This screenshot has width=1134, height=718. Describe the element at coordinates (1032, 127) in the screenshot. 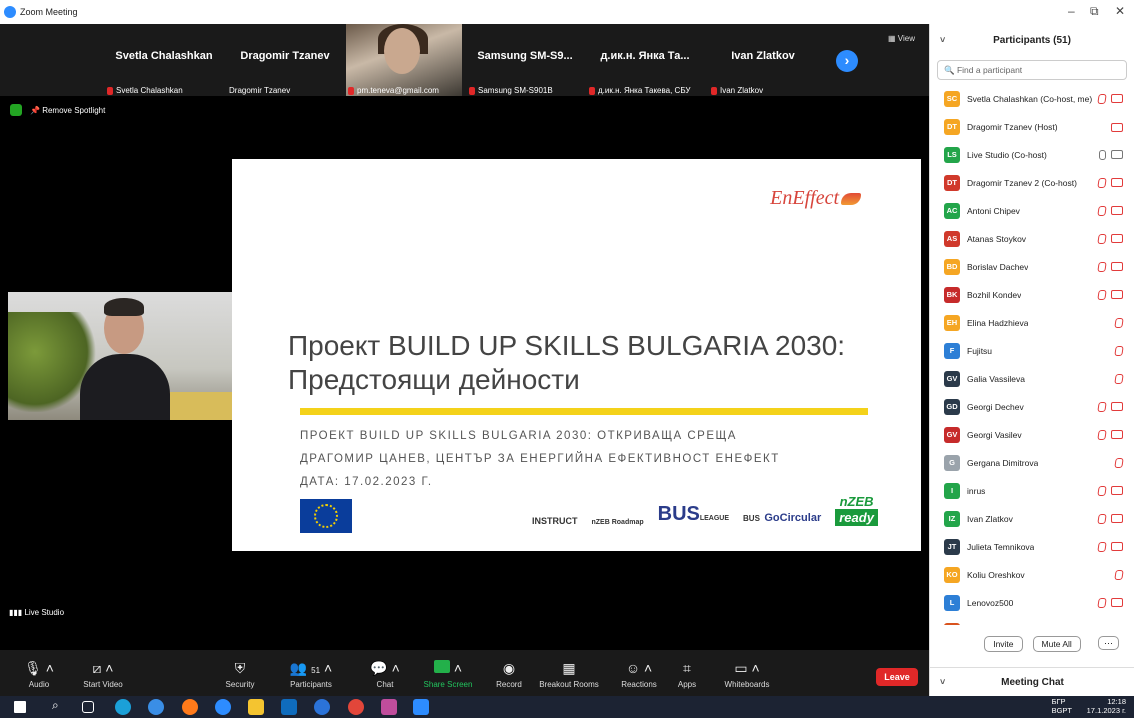

I see `participant-row: DT Dragomir Tzanev (Host)` at that location.